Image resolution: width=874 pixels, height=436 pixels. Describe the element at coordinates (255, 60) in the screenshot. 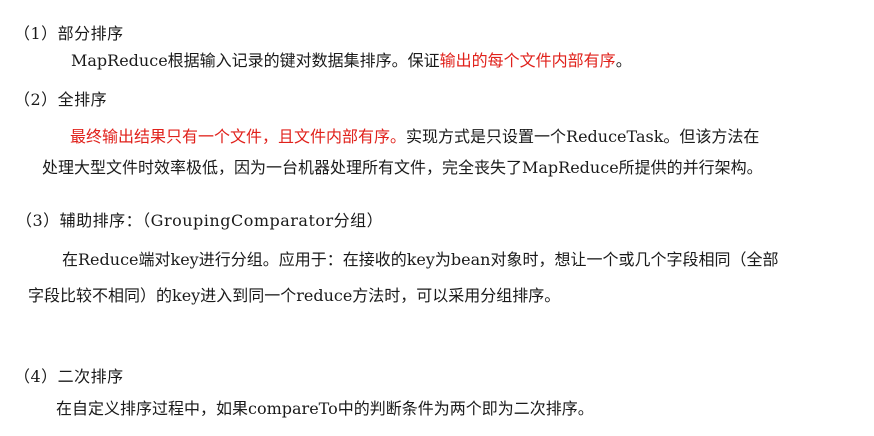

I see `body-text: MapReduce根据输入记录的键对数据集排序。保证` at that location.